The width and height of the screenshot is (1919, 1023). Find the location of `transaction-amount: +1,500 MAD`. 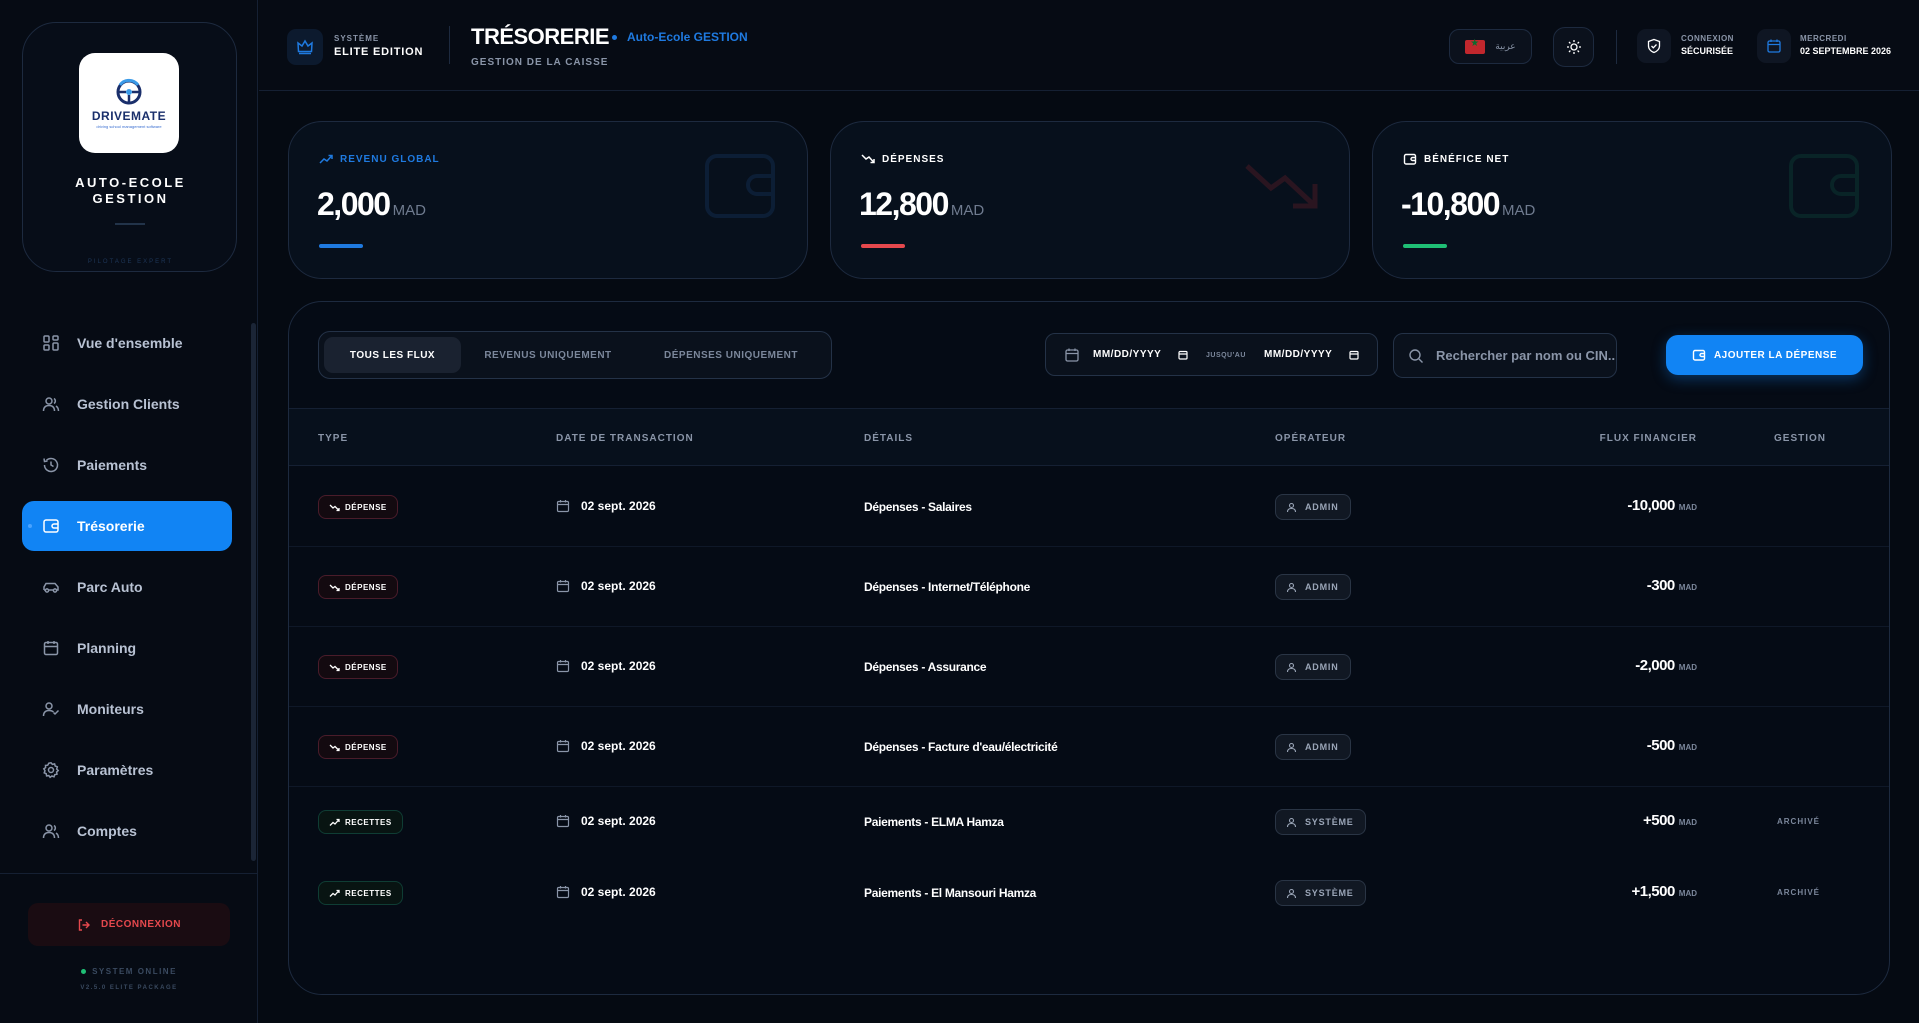

transaction-amount: +1,500 MAD is located at coordinates (1664, 891).